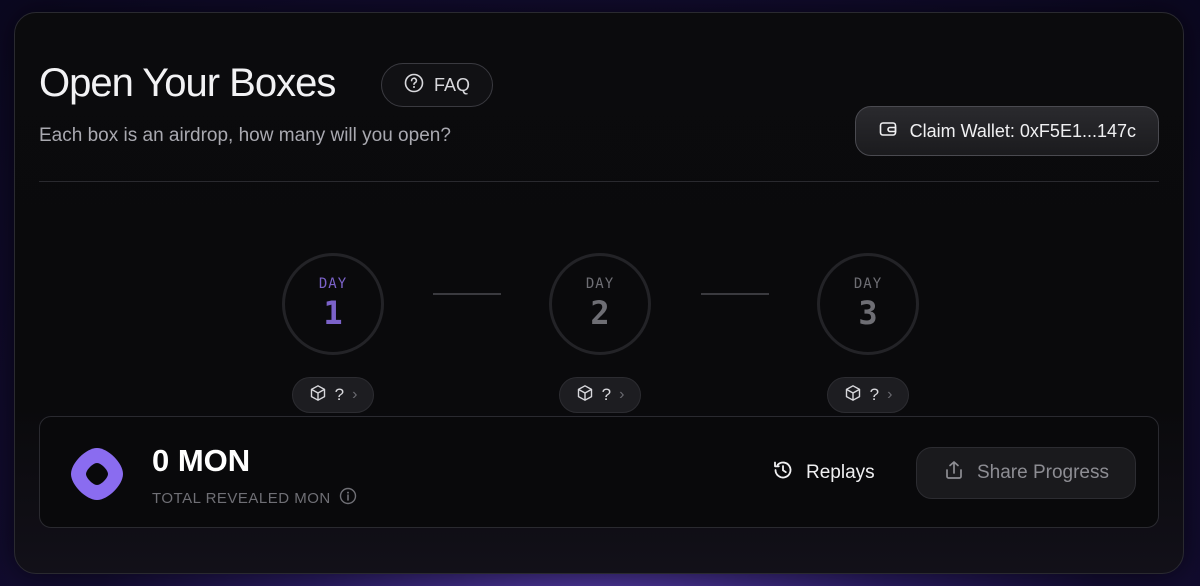 The height and width of the screenshot is (586, 1200). Describe the element at coordinates (600, 313) in the screenshot. I see `day-number: 2` at that location.